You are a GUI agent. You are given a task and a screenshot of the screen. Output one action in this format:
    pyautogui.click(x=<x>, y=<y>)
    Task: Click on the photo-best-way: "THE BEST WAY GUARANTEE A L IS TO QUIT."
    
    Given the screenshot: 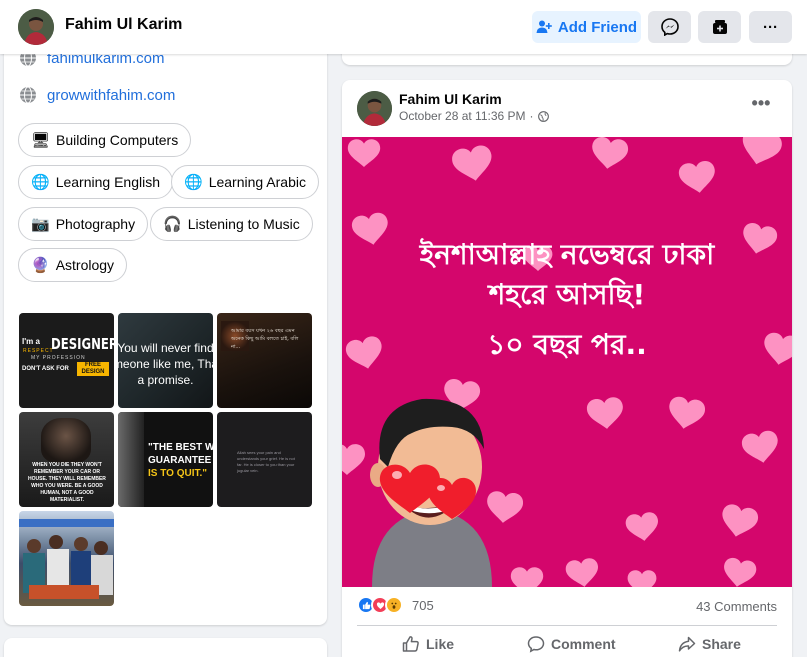 What is the action you would take?
    pyautogui.click(x=165, y=459)
    